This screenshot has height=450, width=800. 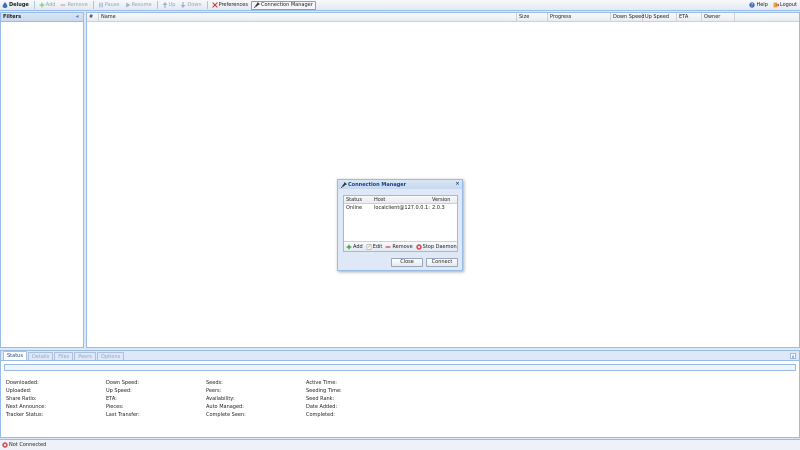 I want to click on connection-manager-button: Connection Manager, so click(x=283, y=5).